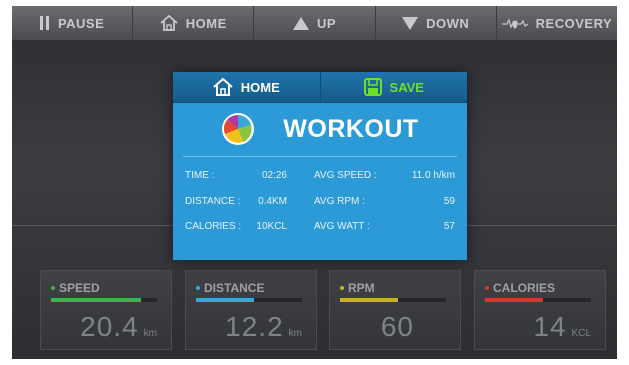 Image resolution: width=629 pixels, height=365 pixels. What do you see at coordinates (345, 175) in the screenshot?
I see `avg-speed-label: AVG SPEED :` at bounding box center [345, 175].